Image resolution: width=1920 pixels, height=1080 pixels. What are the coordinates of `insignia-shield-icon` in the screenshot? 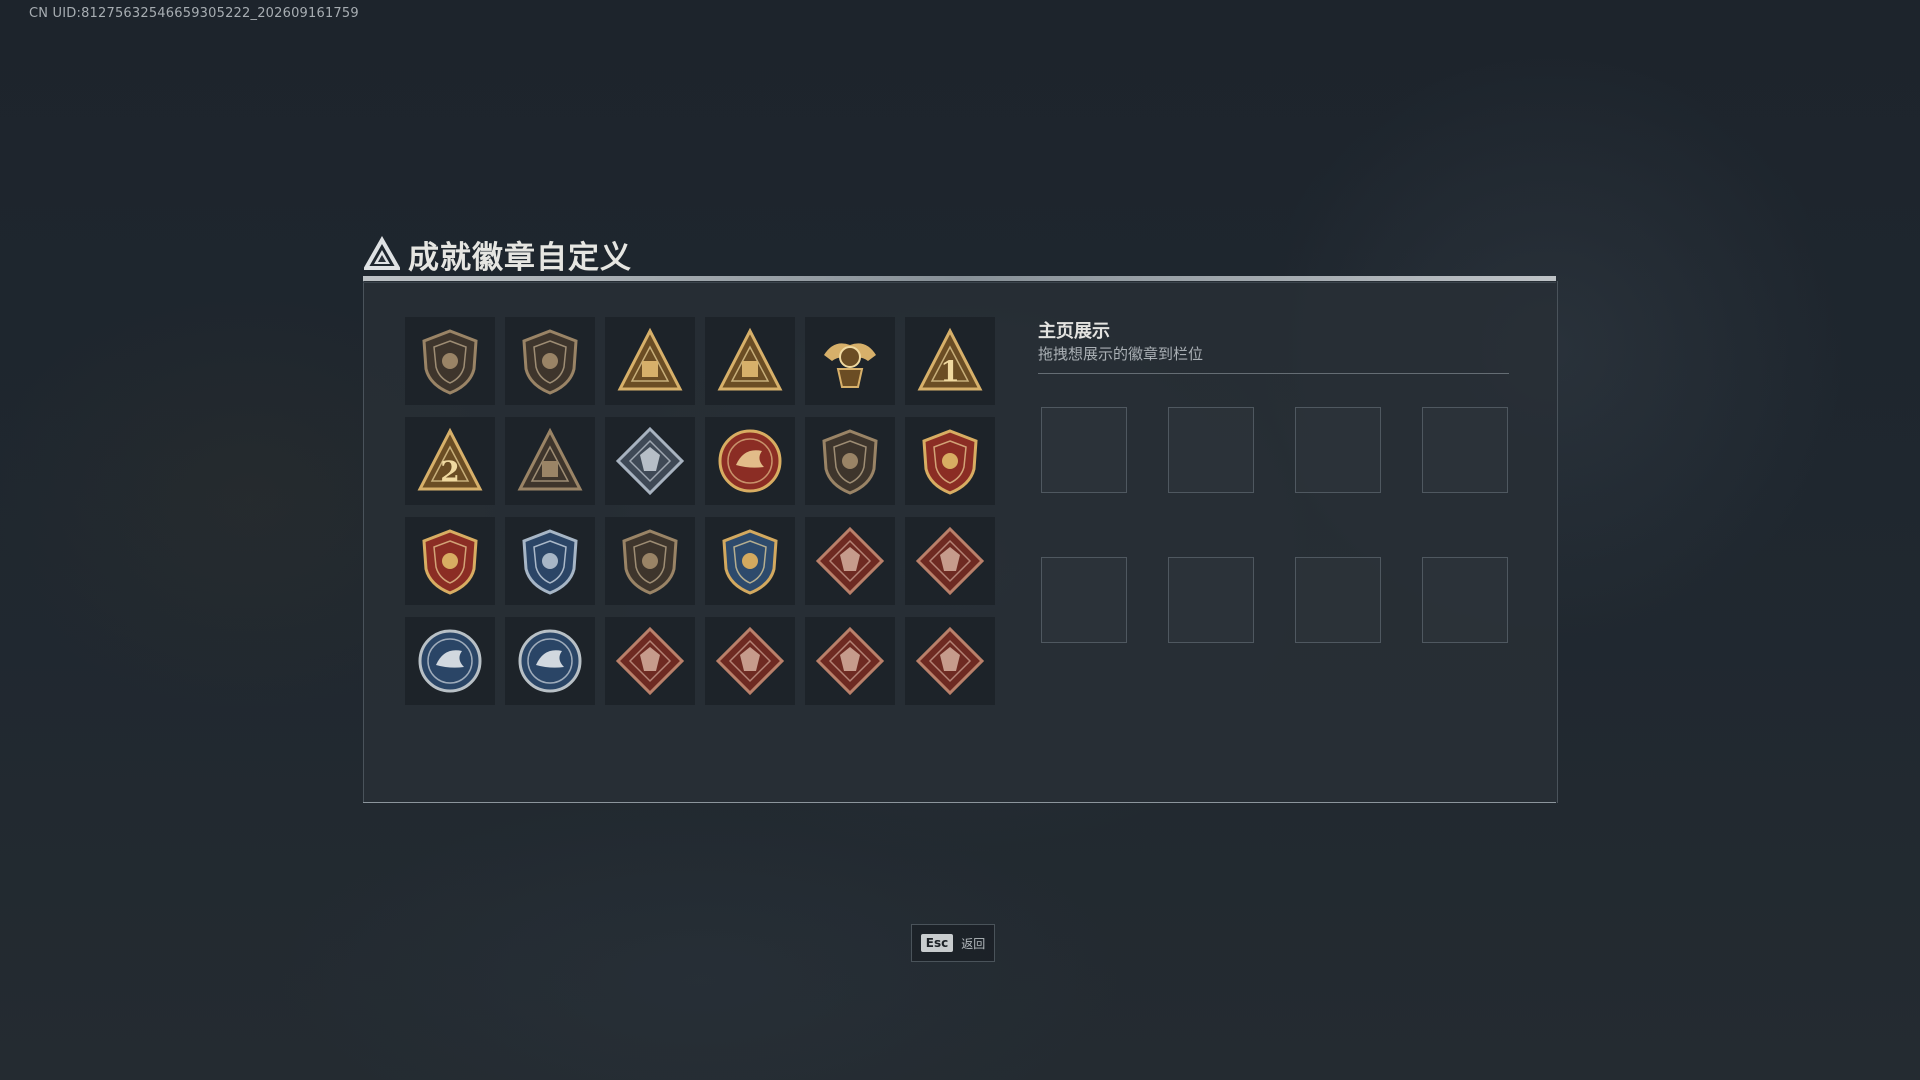 It's located at (850, 462).